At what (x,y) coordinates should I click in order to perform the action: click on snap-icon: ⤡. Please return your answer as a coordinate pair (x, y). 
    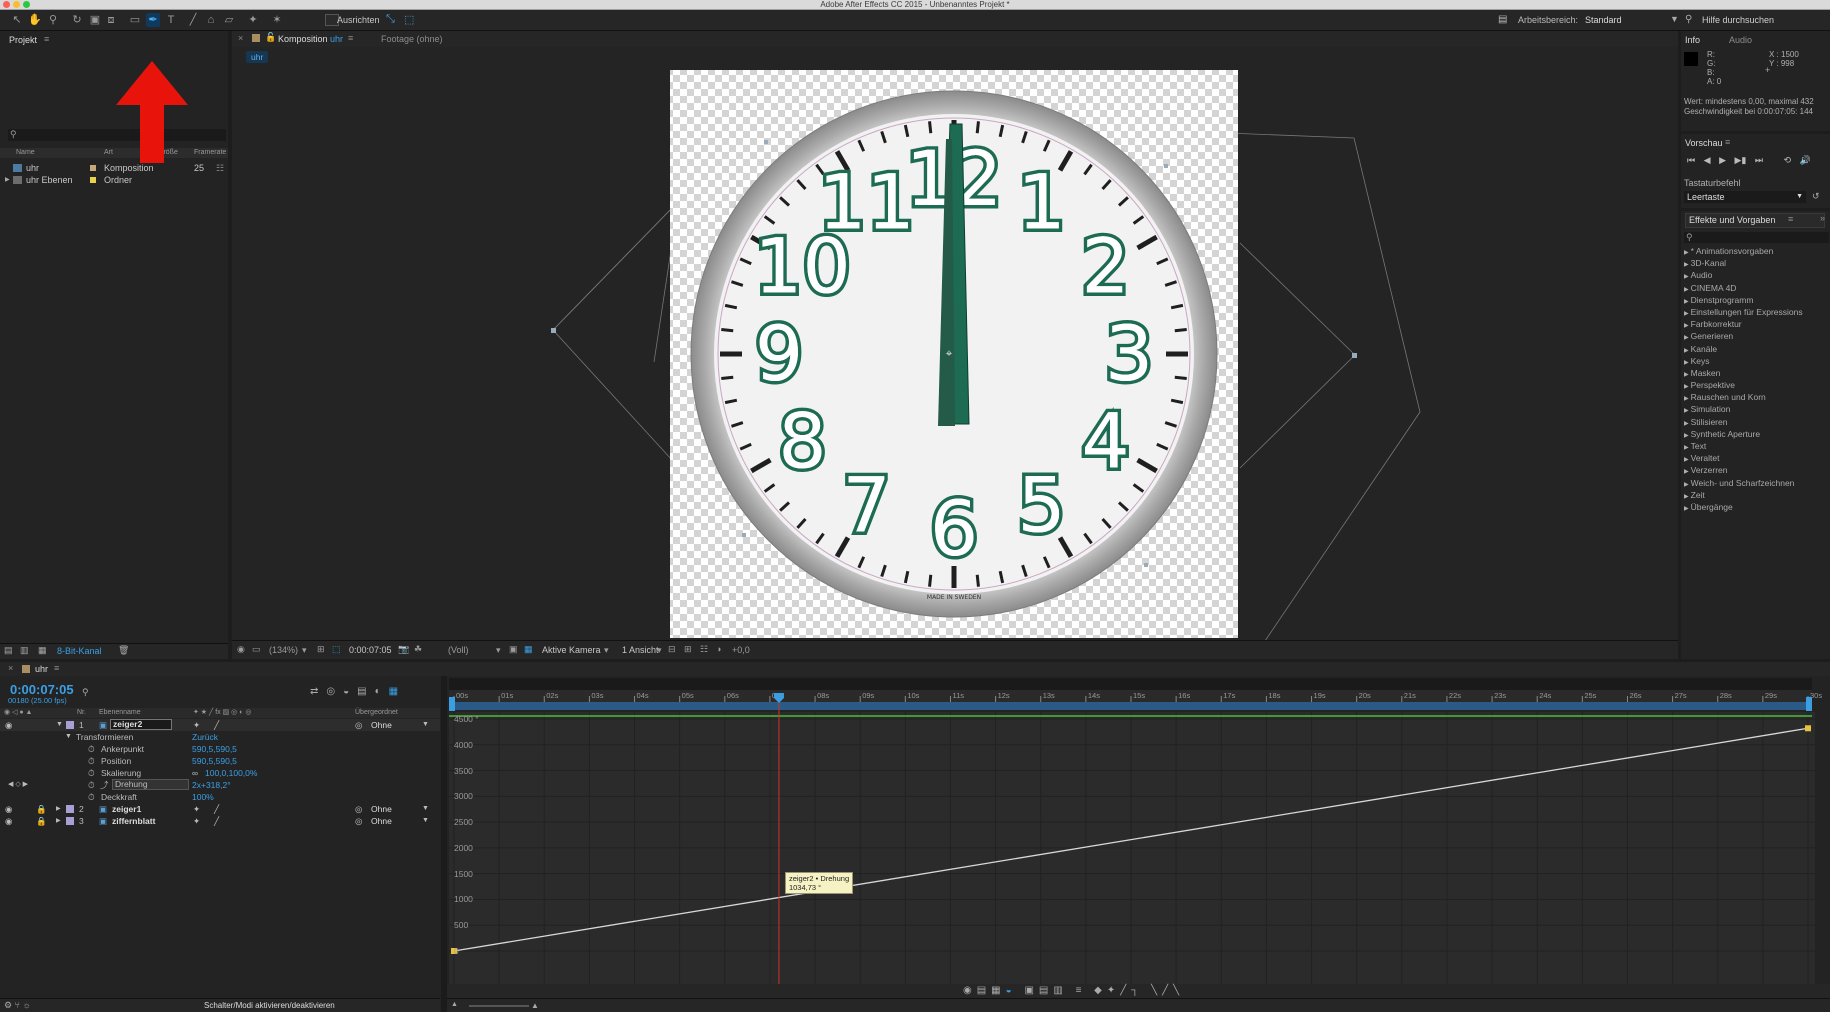
    Looking at the image, I should click on (390, 19).